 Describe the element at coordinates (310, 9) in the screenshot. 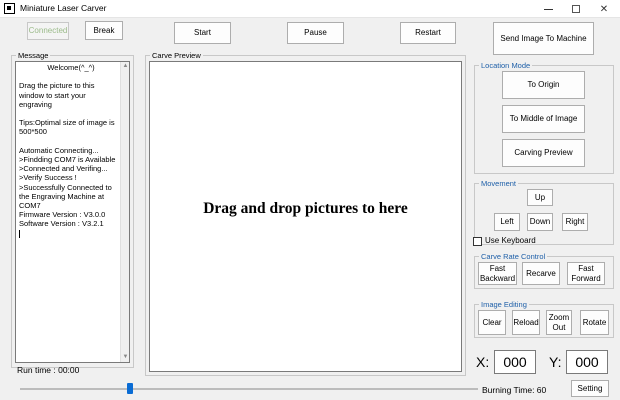

I see `title-bar: Miniature Laser Carver ✕` at that location.